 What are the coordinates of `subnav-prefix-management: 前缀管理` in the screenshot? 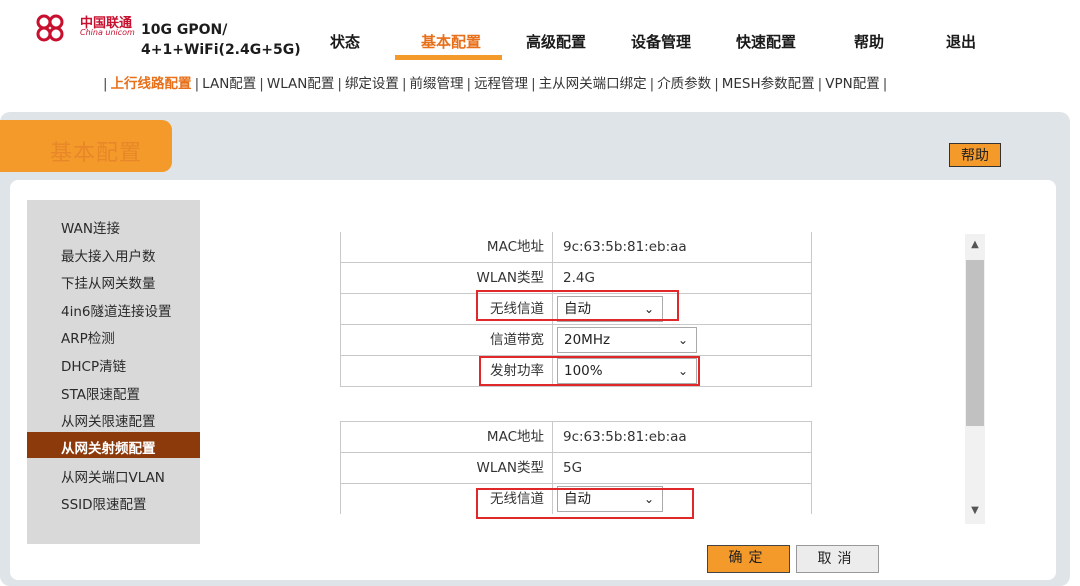 It's located at (437, 84).